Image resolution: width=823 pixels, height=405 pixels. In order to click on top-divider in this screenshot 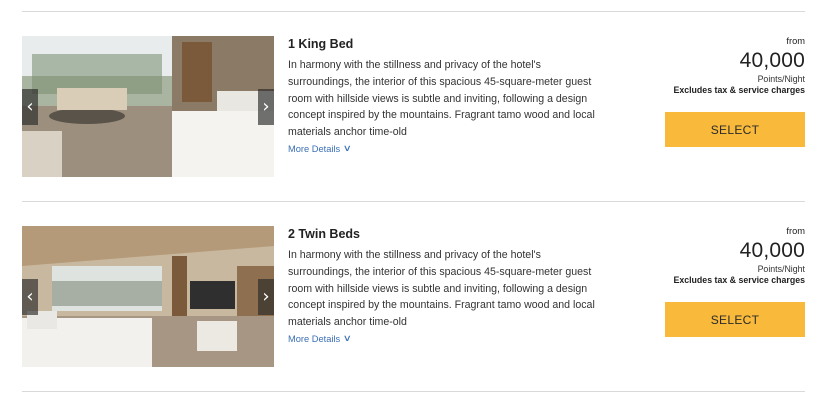, I will do `click(413, 11)`.